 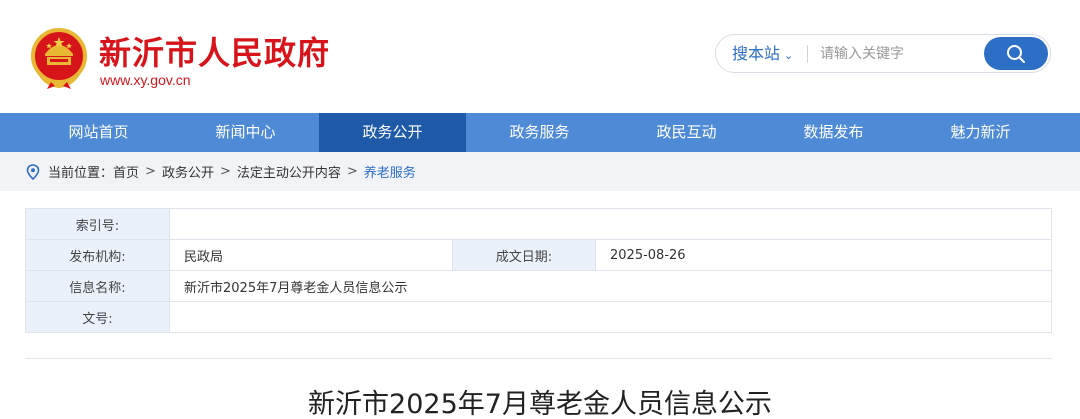 I want to click on search-box: 搜本站 ⌄, so click(x=883, y=53).